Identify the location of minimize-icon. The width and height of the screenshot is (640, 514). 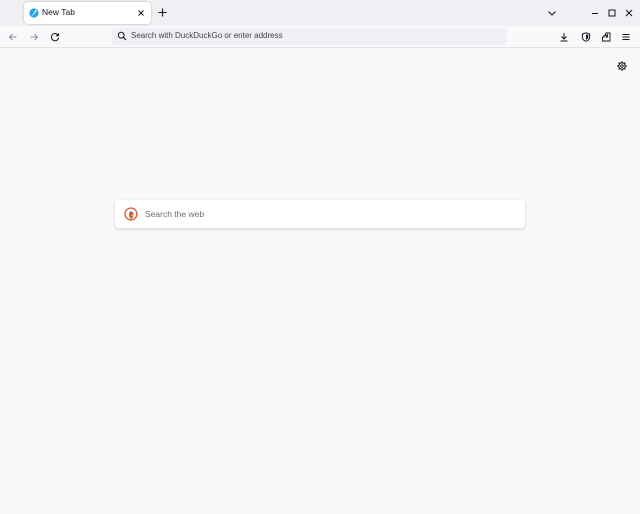
(595, 13).